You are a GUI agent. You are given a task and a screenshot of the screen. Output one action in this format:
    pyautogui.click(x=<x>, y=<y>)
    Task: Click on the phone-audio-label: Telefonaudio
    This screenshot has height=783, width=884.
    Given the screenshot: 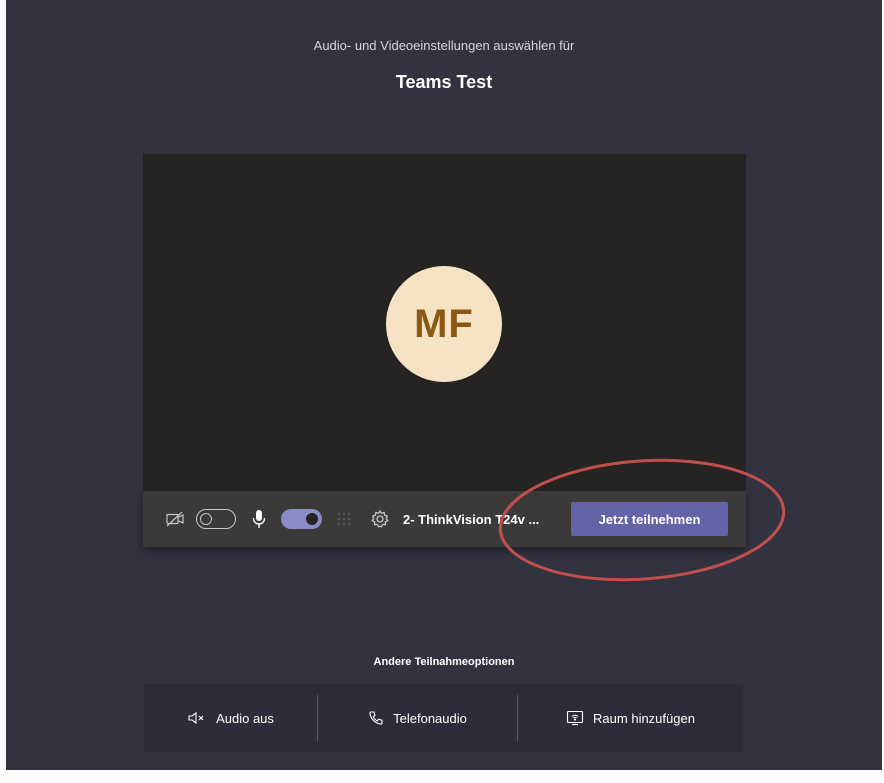 What is the action you would take?
    pyautogui.click(x=430, y=718)
    